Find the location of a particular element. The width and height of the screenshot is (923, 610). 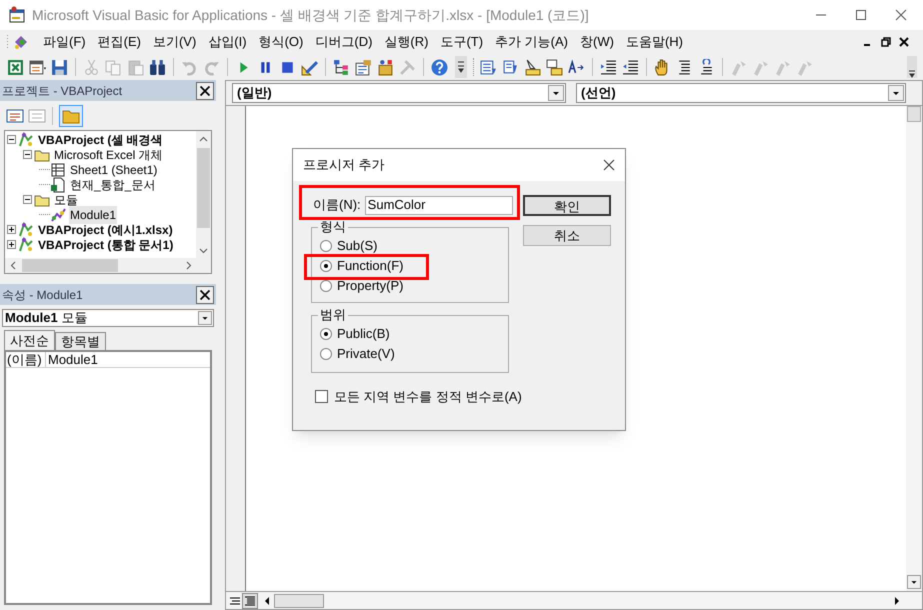

comment-block-icon is located at coordinates (684, 67).